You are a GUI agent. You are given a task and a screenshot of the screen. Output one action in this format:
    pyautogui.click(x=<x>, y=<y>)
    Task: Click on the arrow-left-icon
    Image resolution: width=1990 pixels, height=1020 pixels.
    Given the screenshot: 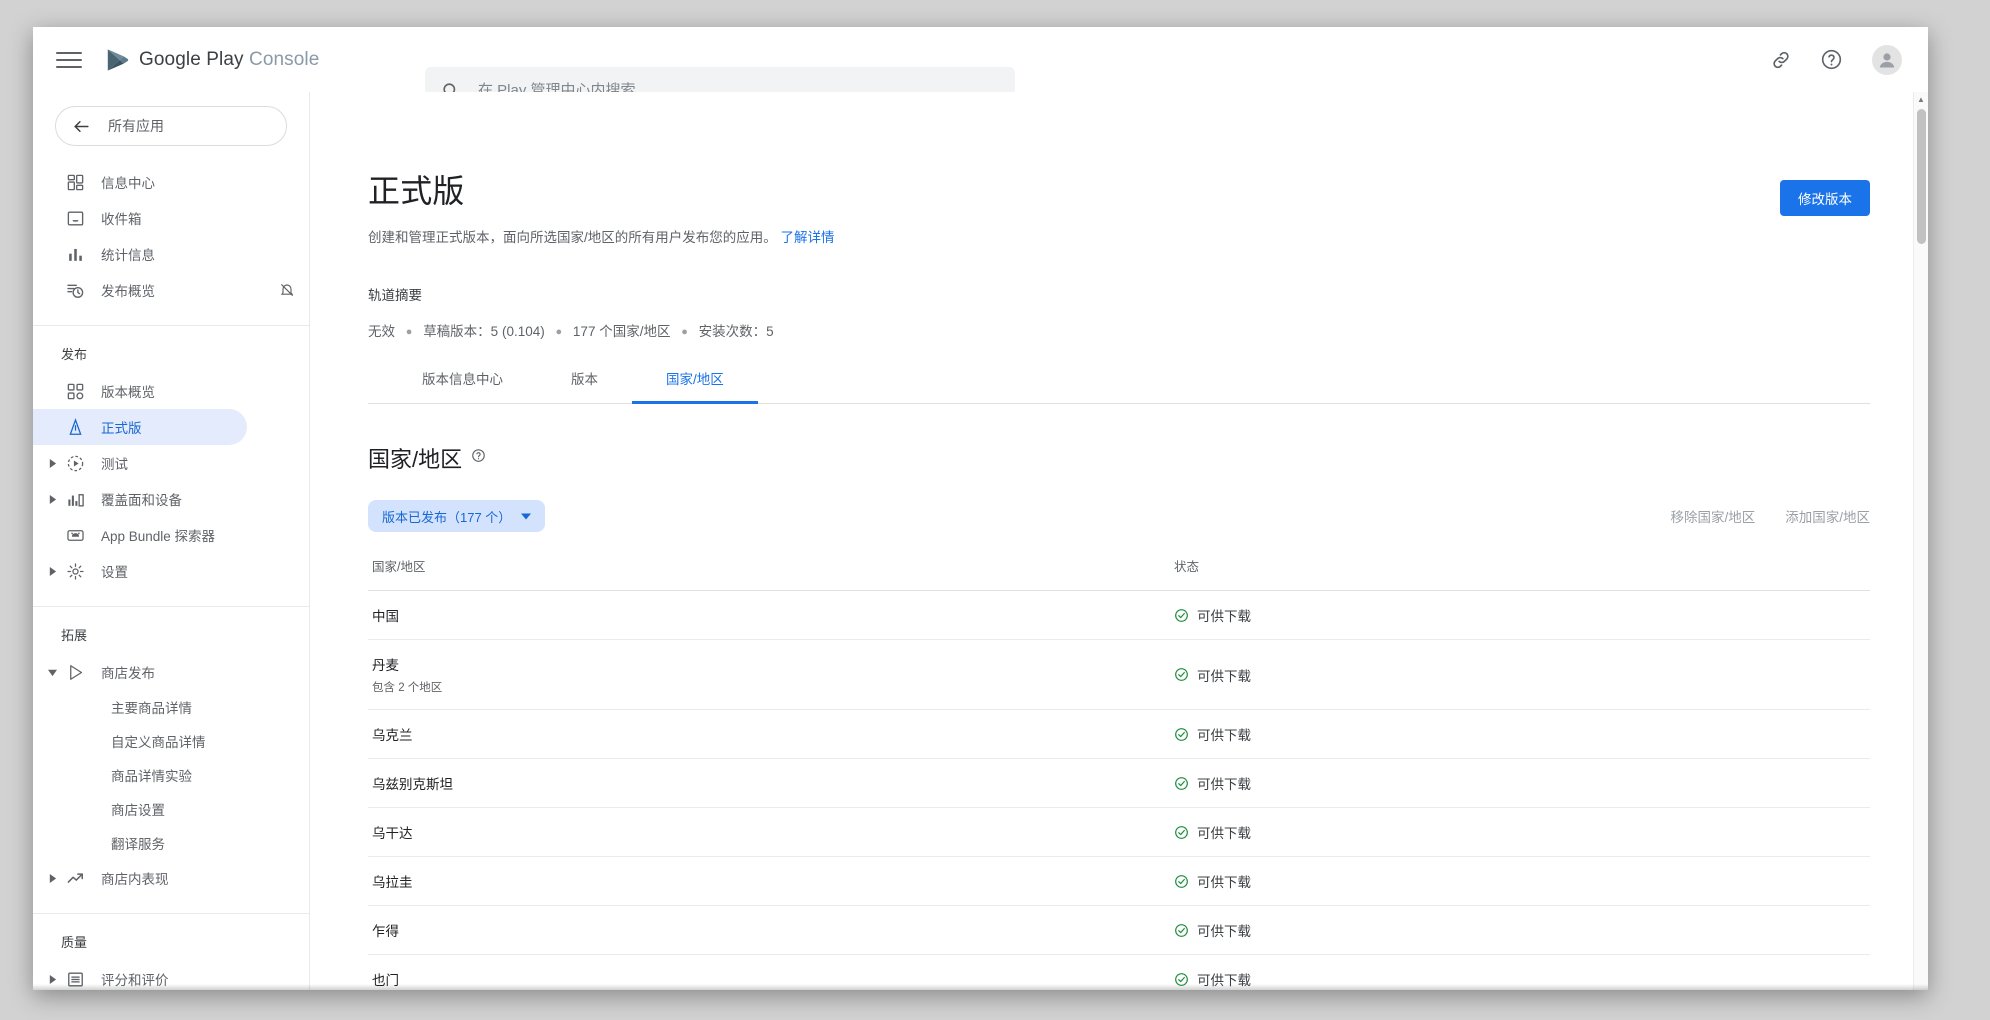 What is the action you would take?
    pyautogui.click(x=81, y=126)
    